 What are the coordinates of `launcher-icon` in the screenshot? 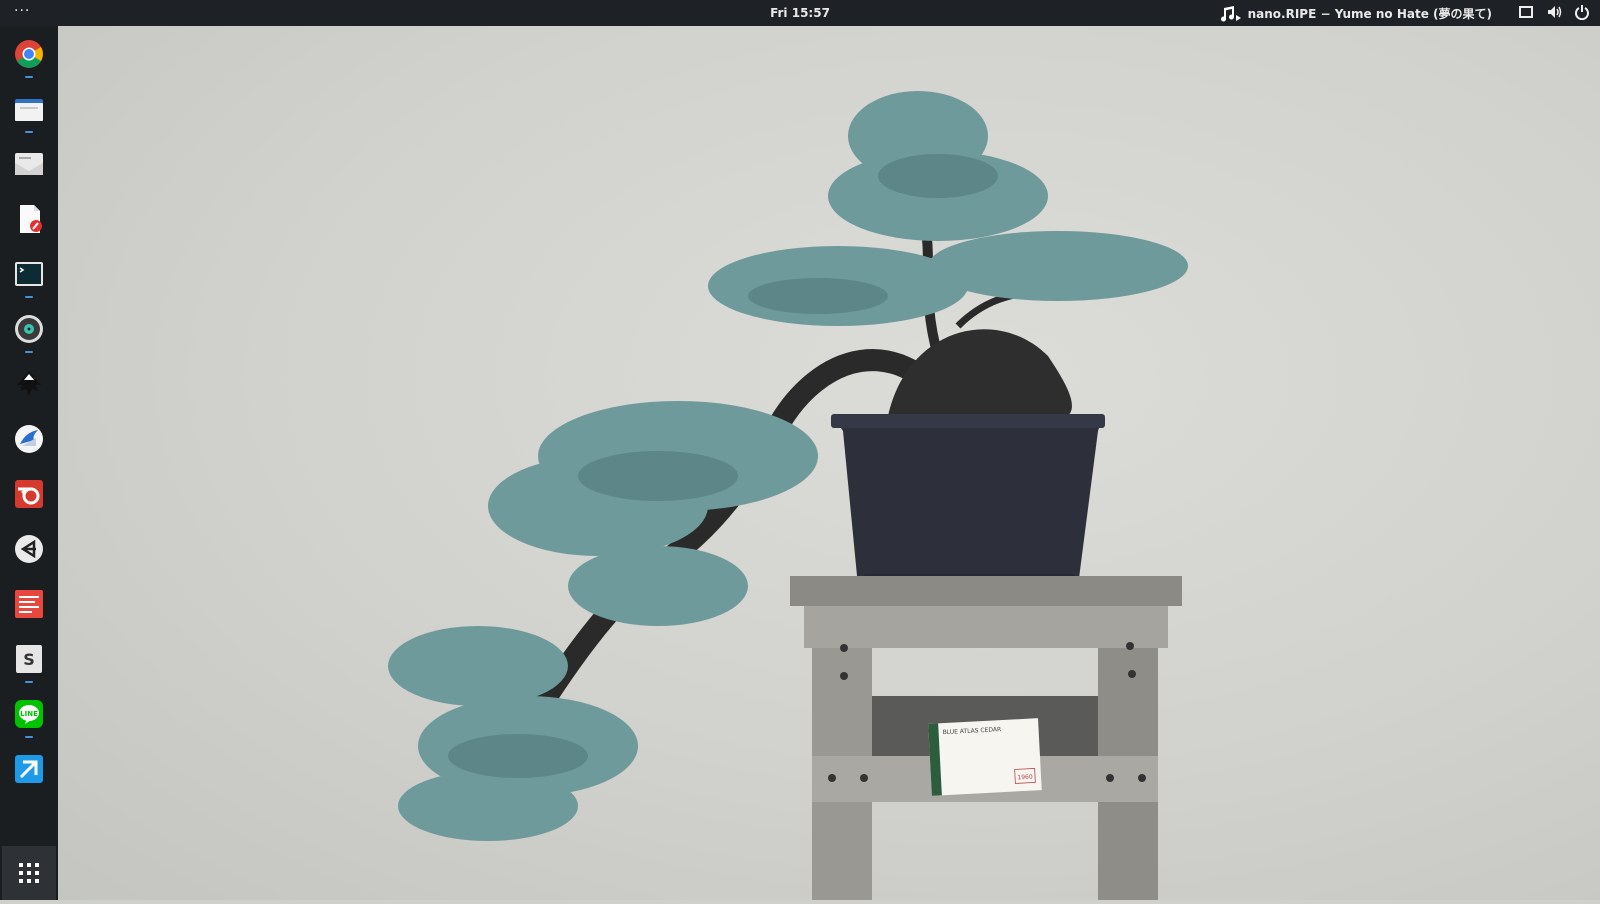 It's located at (29, 769).